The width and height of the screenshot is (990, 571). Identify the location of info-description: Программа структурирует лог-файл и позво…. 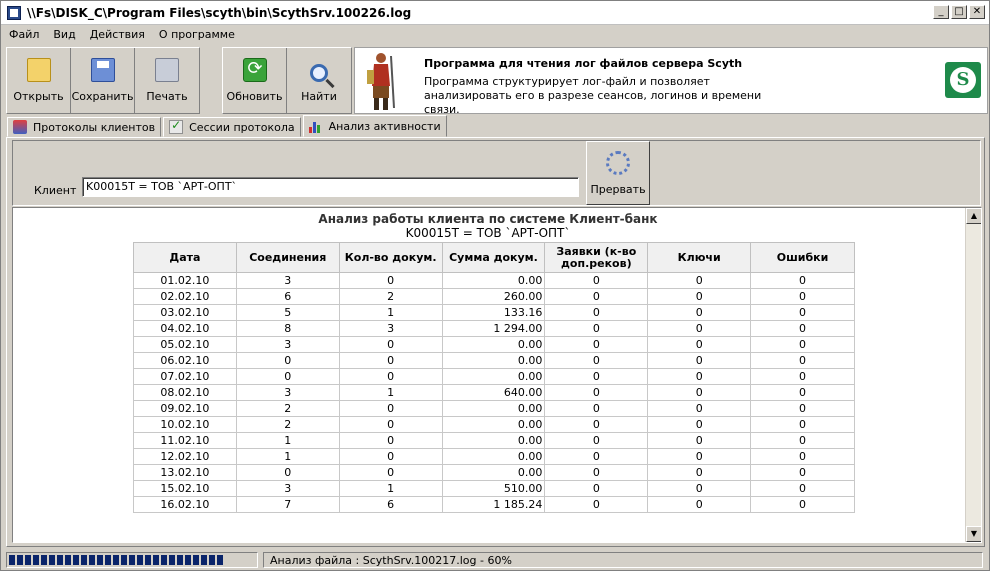
(593, 95).